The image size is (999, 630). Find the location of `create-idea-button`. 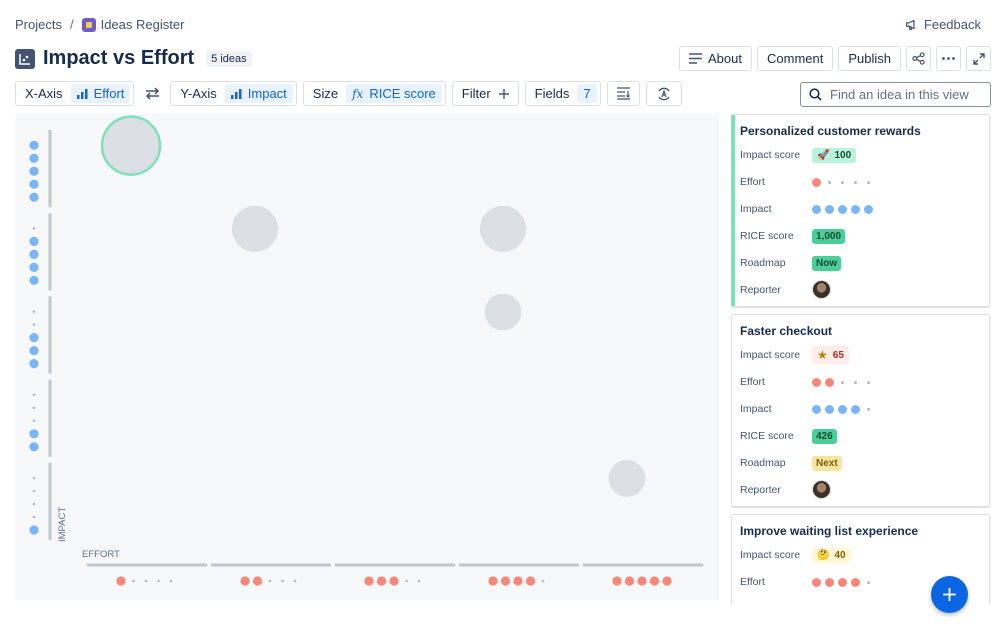

create-idea-button is located at coordinates (949, 594).